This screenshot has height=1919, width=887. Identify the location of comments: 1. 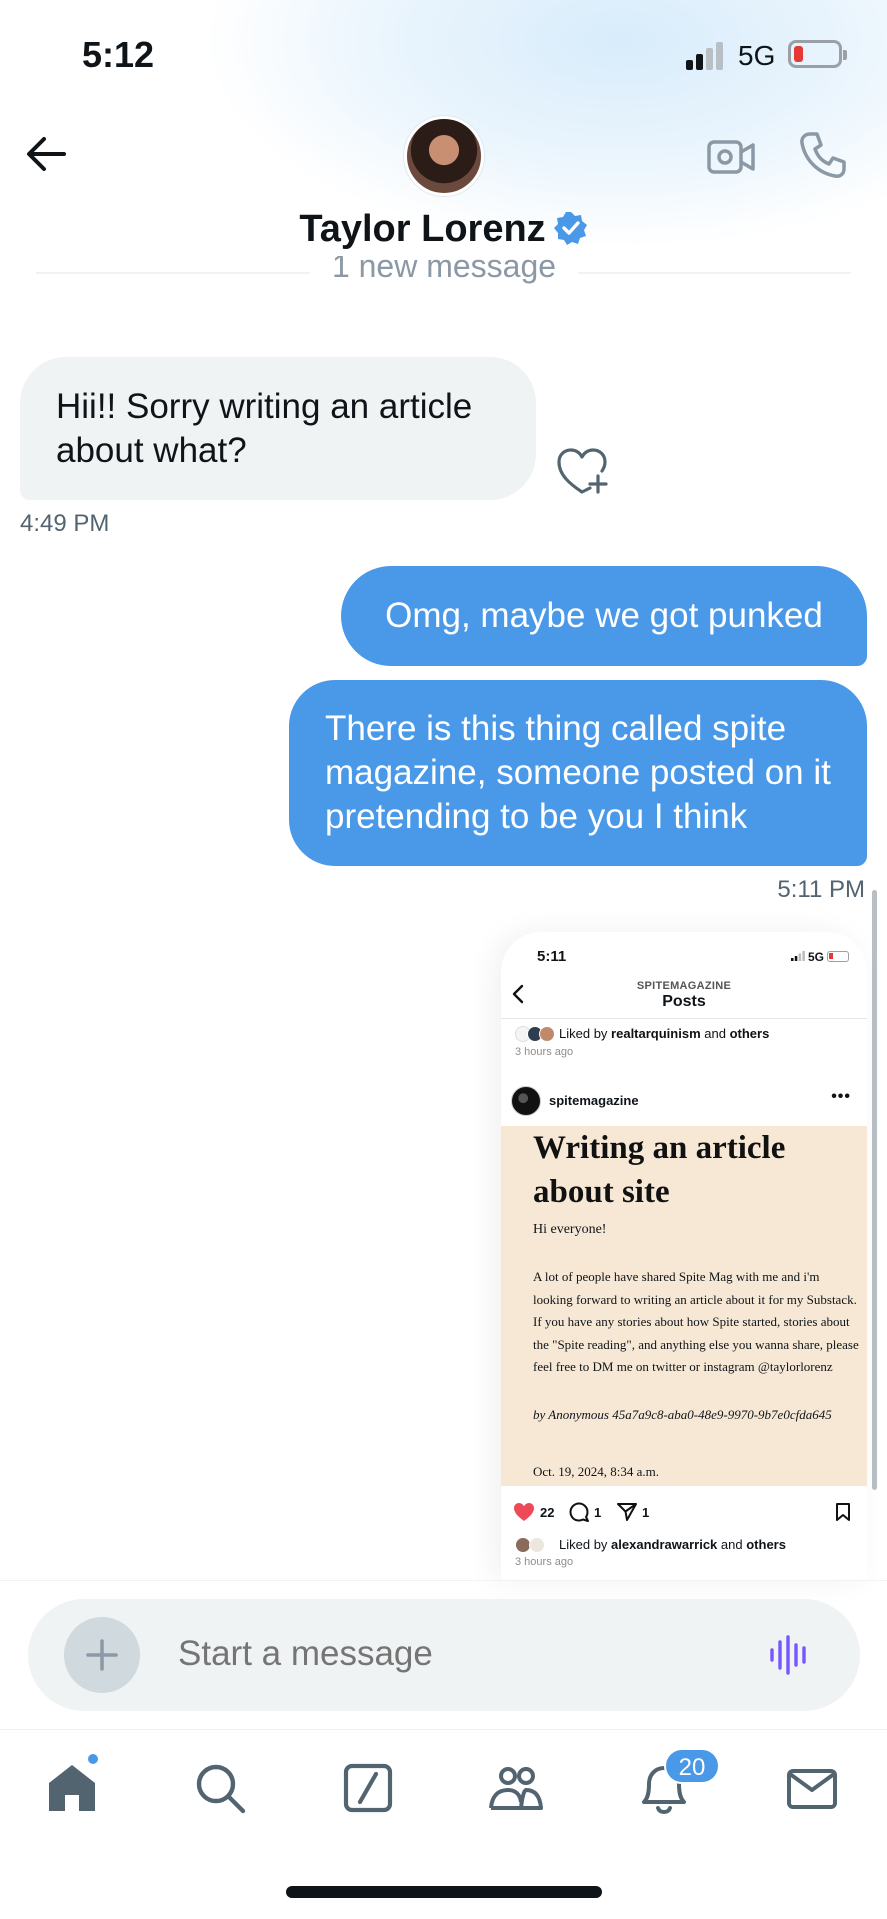
(585, 1512).